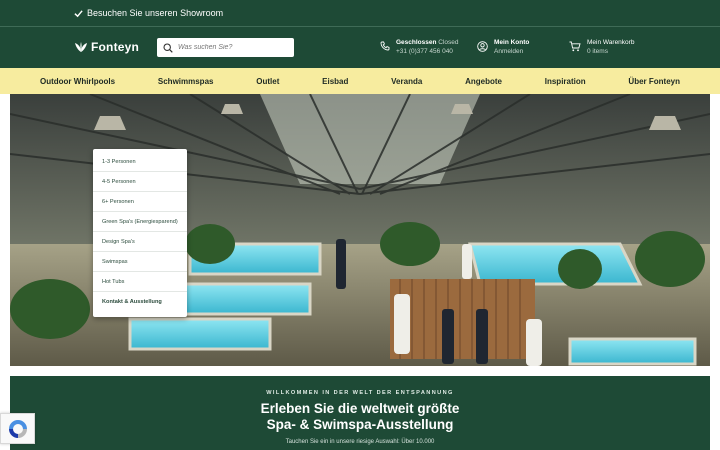  I want to click on phone-icon, so click(385, 46).